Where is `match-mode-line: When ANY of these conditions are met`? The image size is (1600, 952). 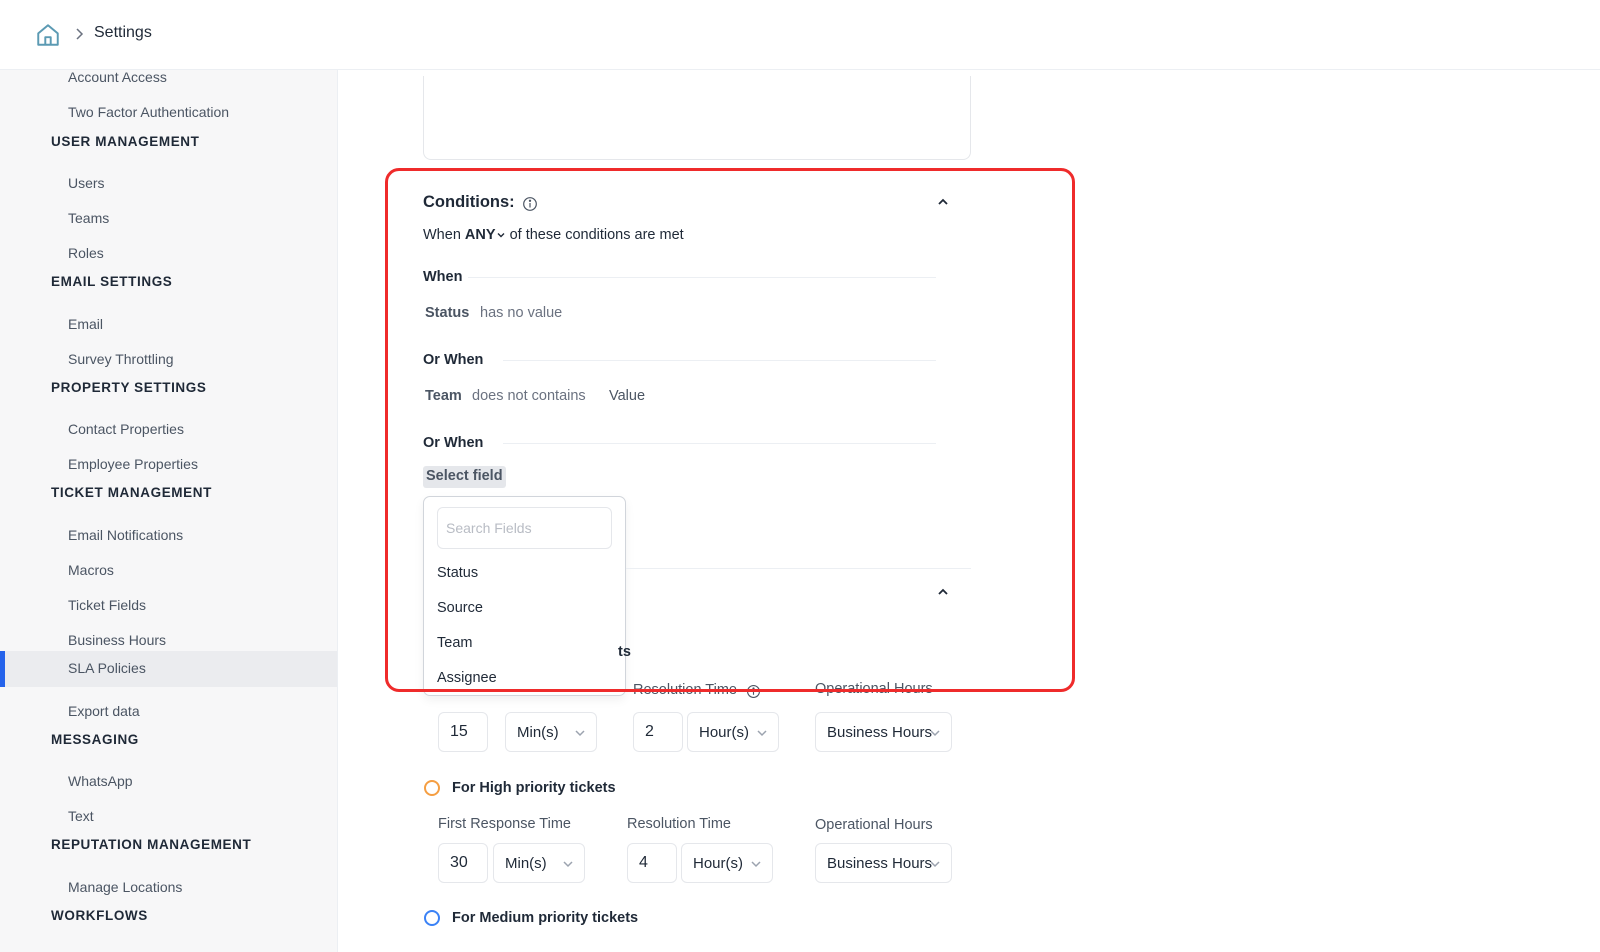
match-mode-line: When ANY of these conditions are met is located at coordinates (553, 235).